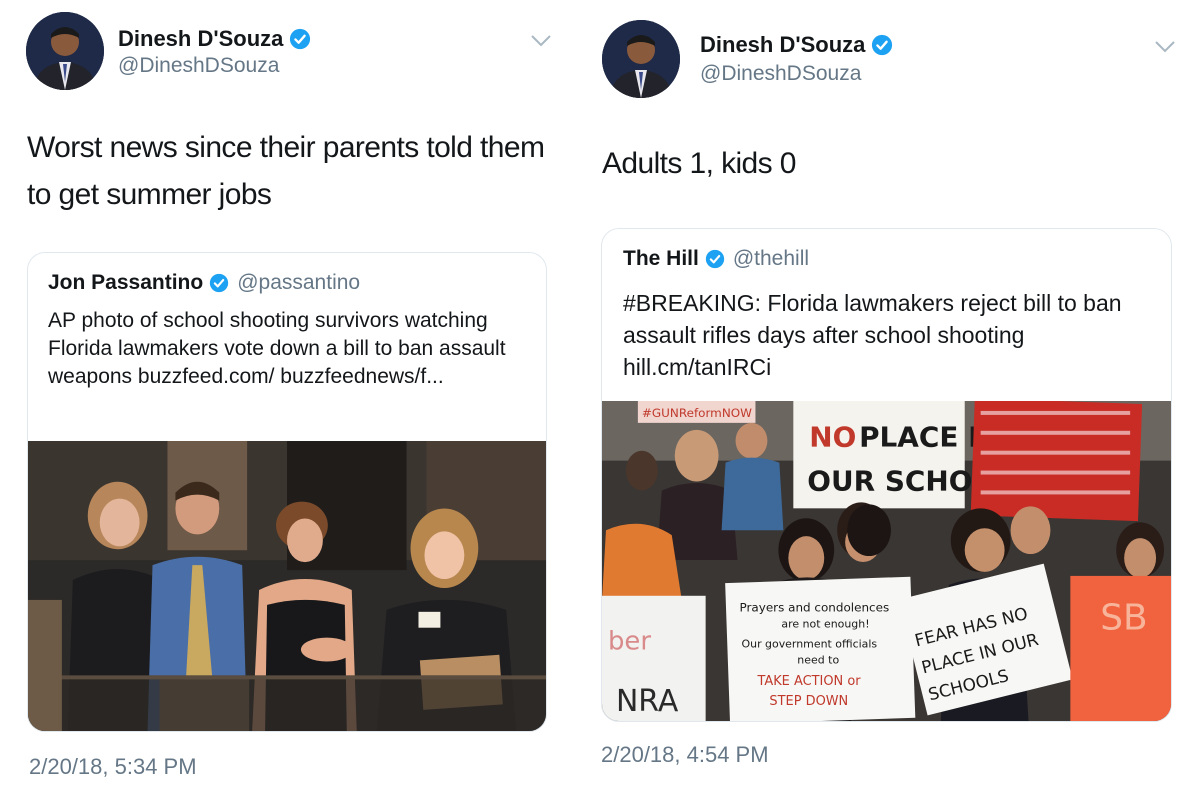 The width and height of the screenshot is (1196, 786). I want to click on quoted-author-handle: @thehill, so click(771, 259).